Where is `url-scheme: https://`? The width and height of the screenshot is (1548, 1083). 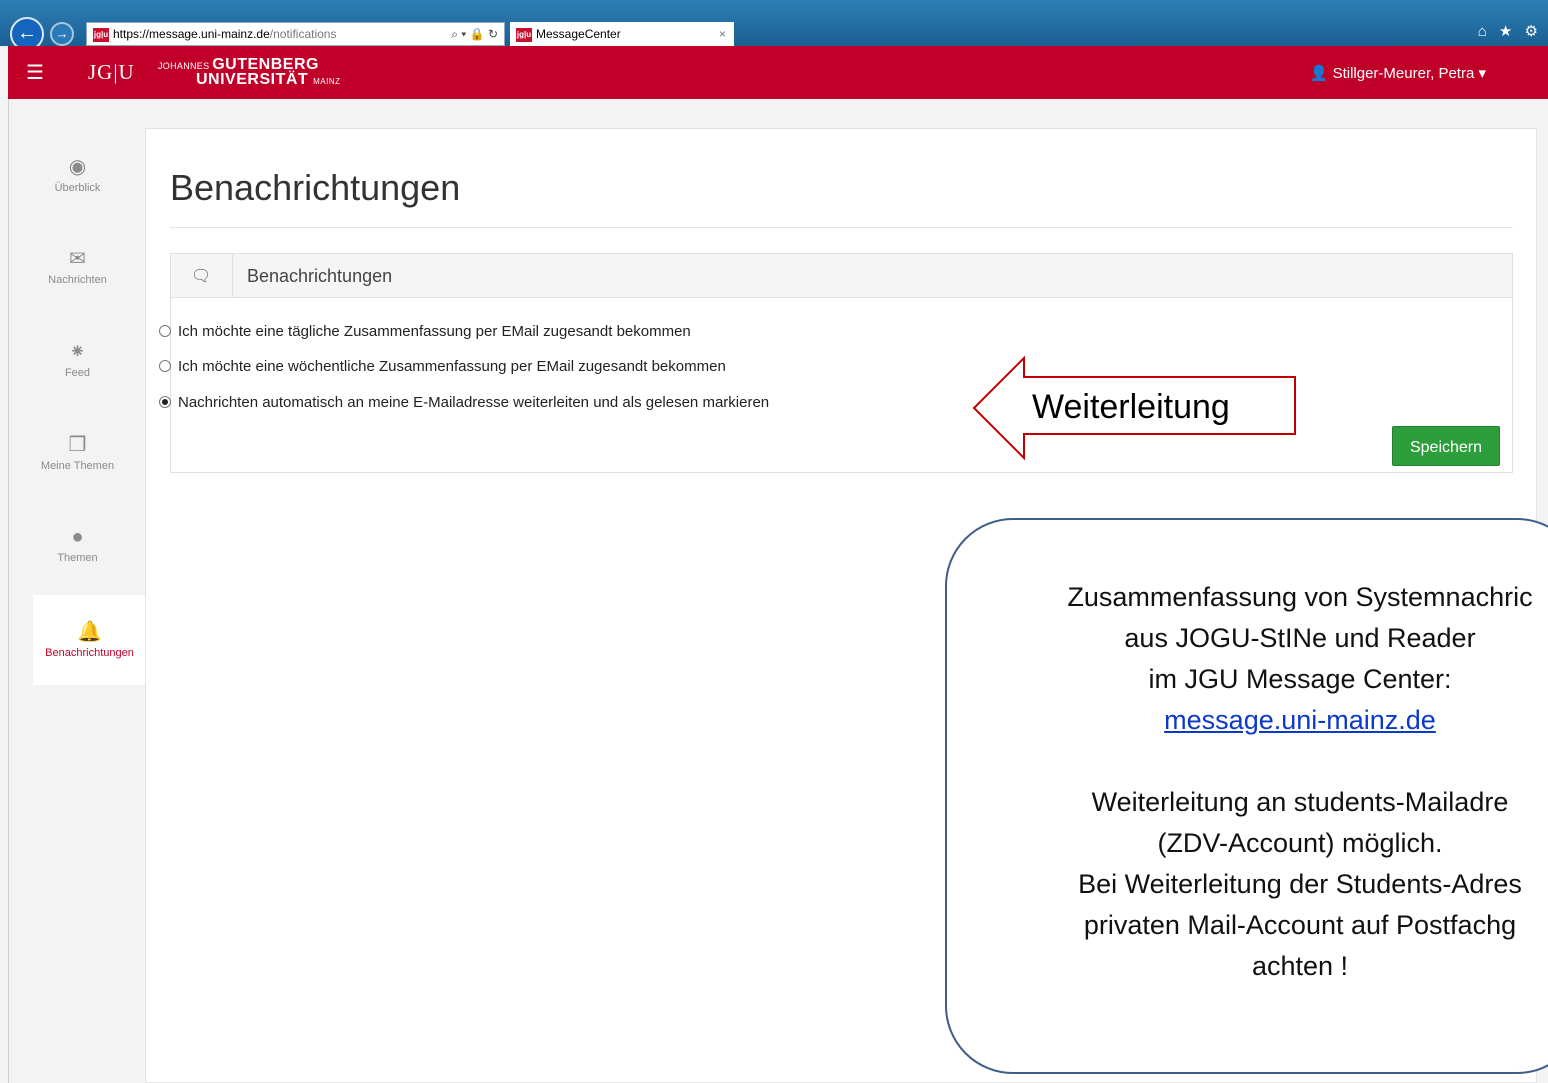
url-scheme: https:// is located at coordinates (131, 34).